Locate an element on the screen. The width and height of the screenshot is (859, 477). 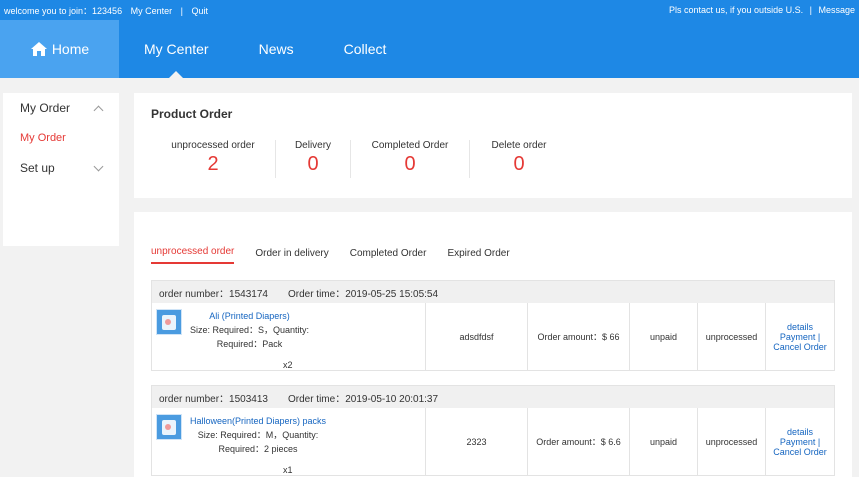
sidebar-section-set-up: Set up is located at coordinates (61, 168).